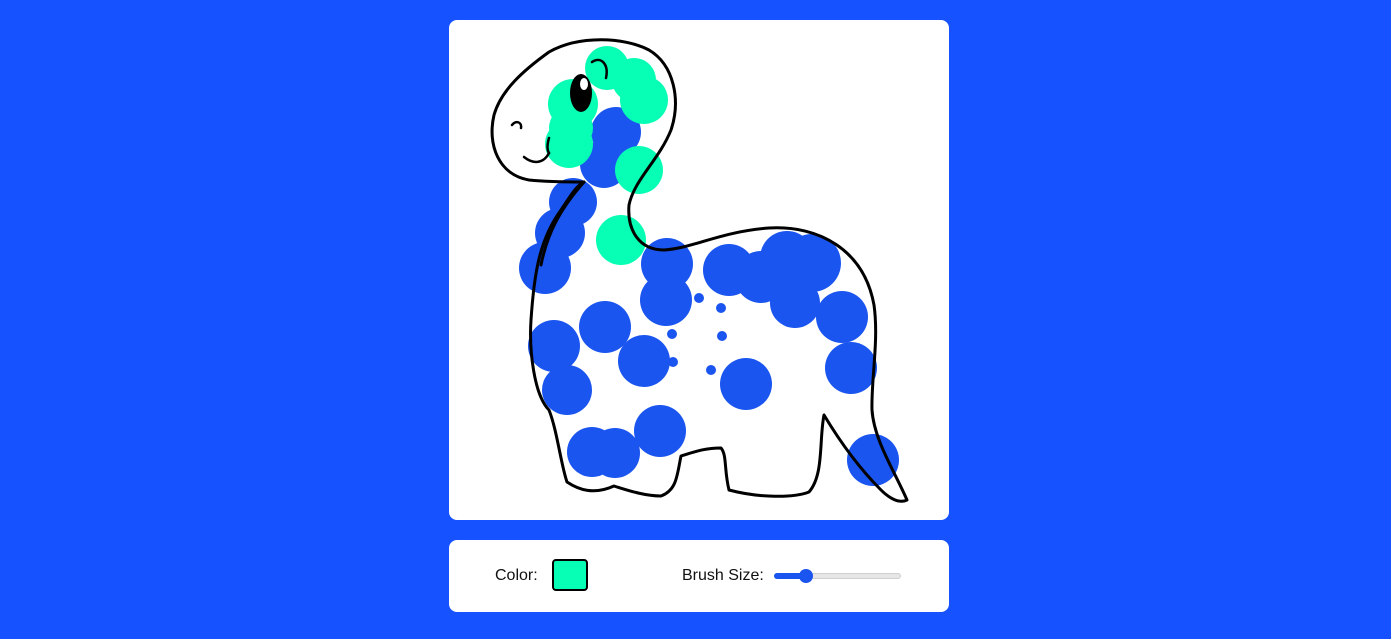 The width and height of the screenshot is (1391, 639). What do you see at coordinates (536, 157) in the screenshot?
I see `dino-smile` at bounding box center [536, 157].